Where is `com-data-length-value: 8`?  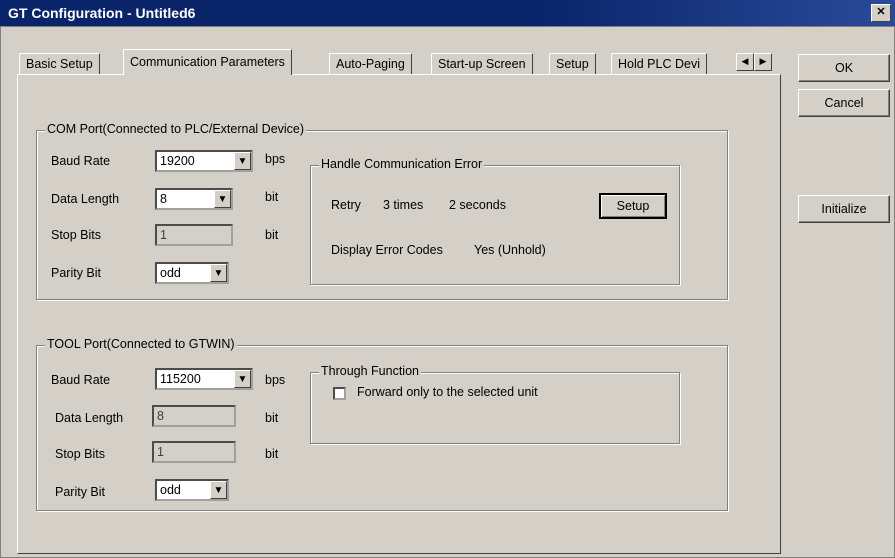
com-data-length-value: 8 is located at coordinates (163, 199).